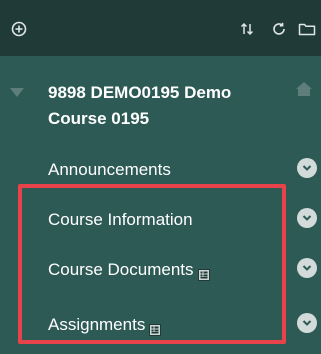 This screenshot has height=354, width=321. I want to click on home-icon, so click(304, 89).